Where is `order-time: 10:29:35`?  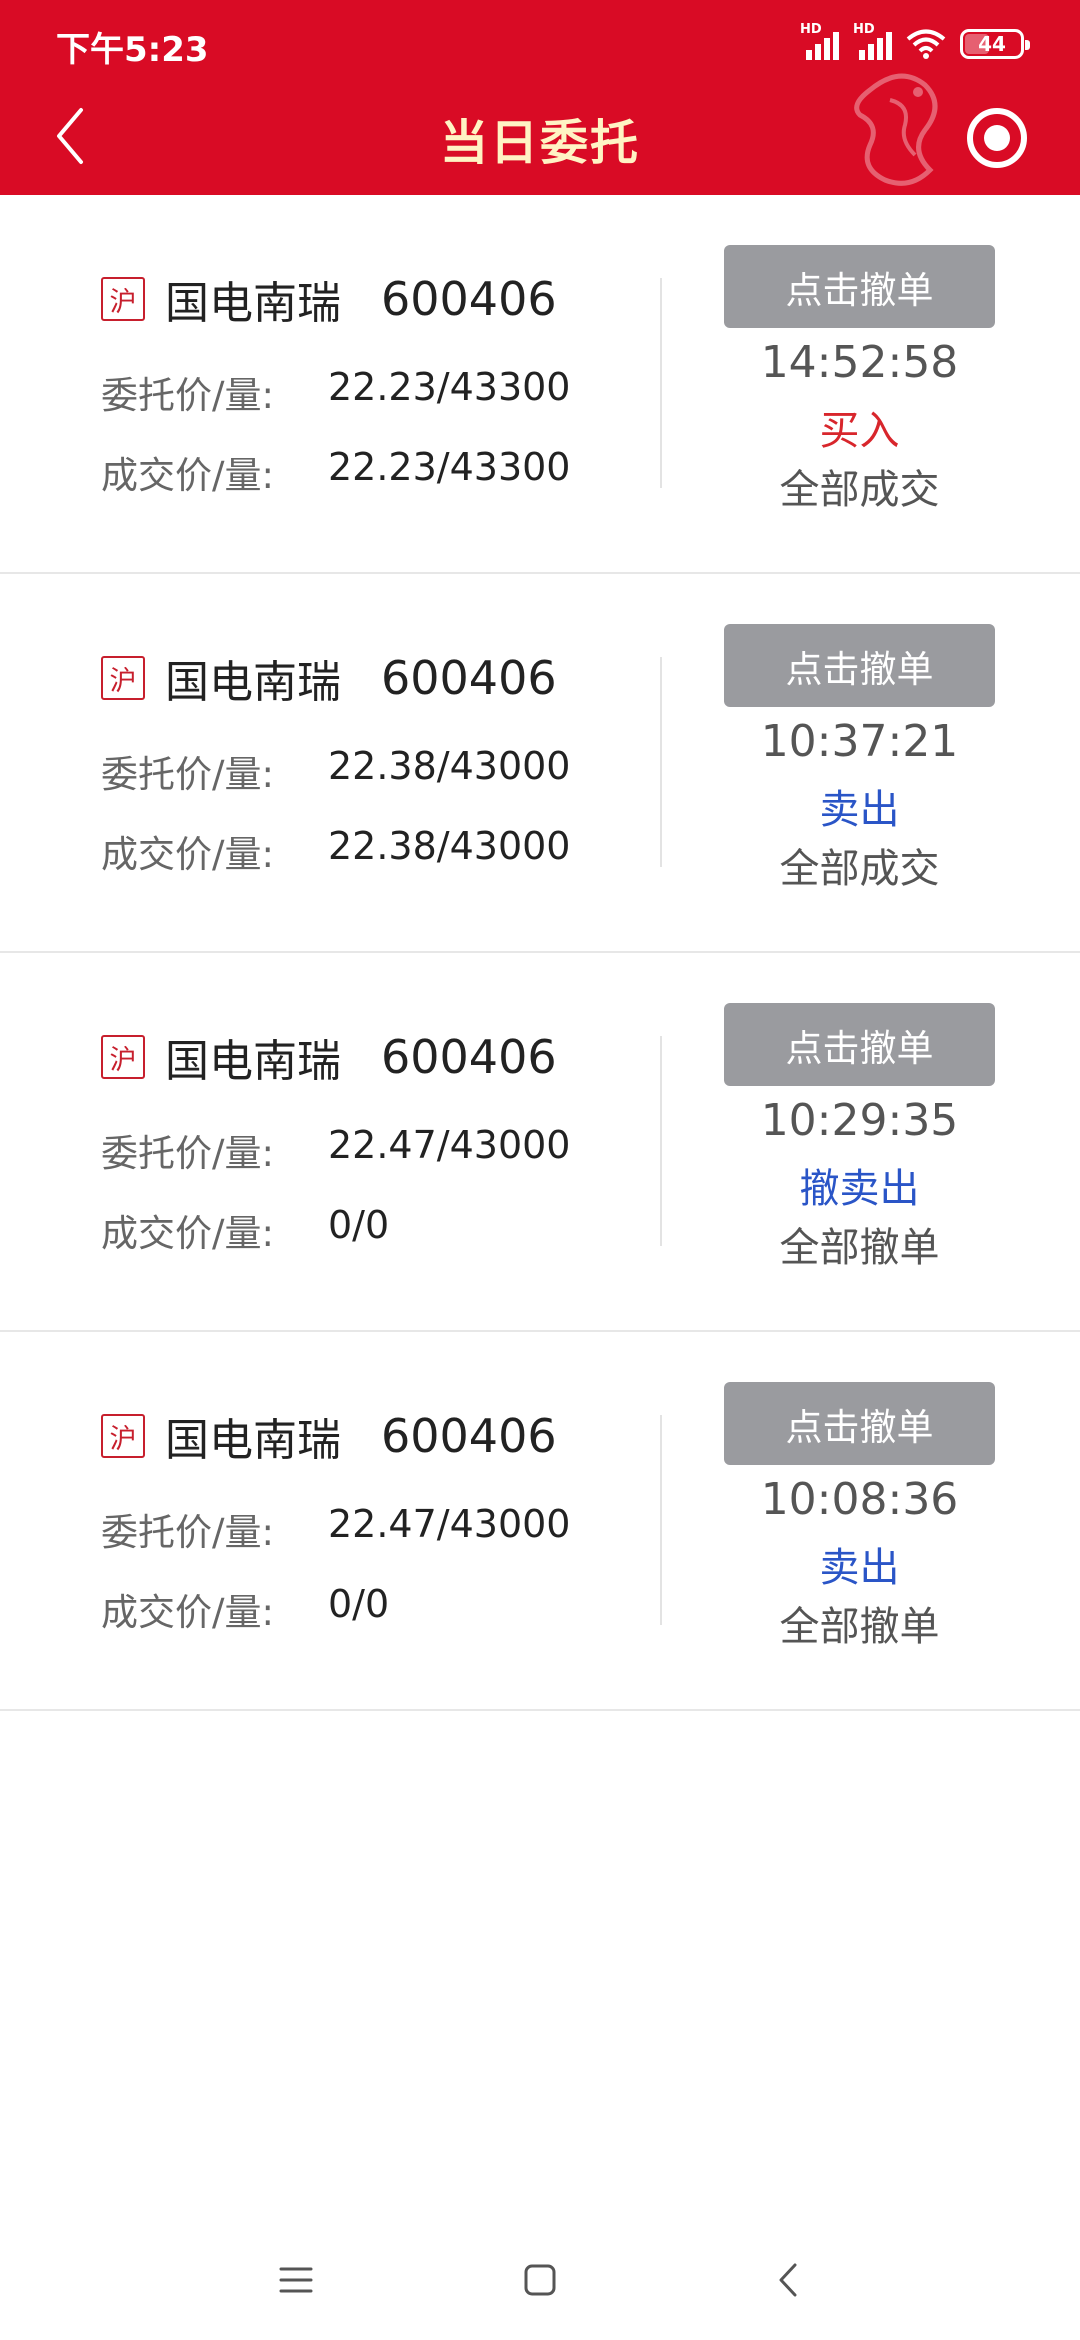 order-time: 10:29:35 is located at coordinates (859, 1120).